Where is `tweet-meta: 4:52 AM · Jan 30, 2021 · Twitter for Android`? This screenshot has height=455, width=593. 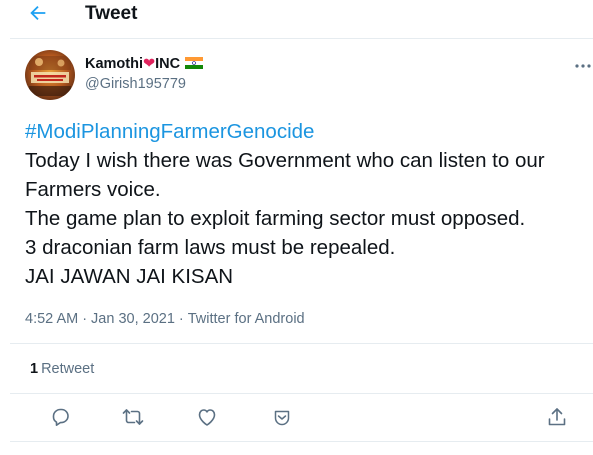 tweet-meta: 4:52 AM · Jan 30, 2021 · Twitter for Android is located at coordinates (165, 319).